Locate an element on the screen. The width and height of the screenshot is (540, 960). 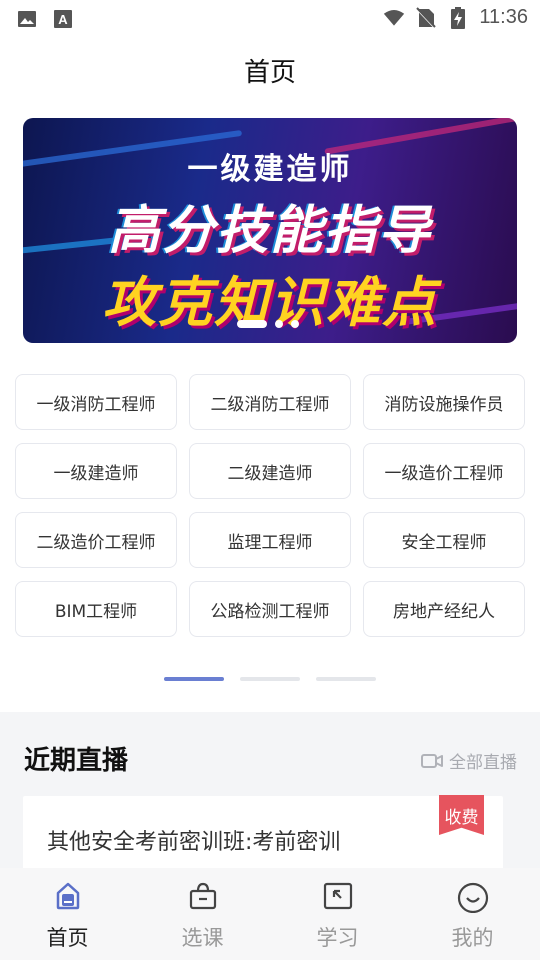
live-course-title: 其他安全考前密训班:考前密训 is located at coordinates (194, 842).